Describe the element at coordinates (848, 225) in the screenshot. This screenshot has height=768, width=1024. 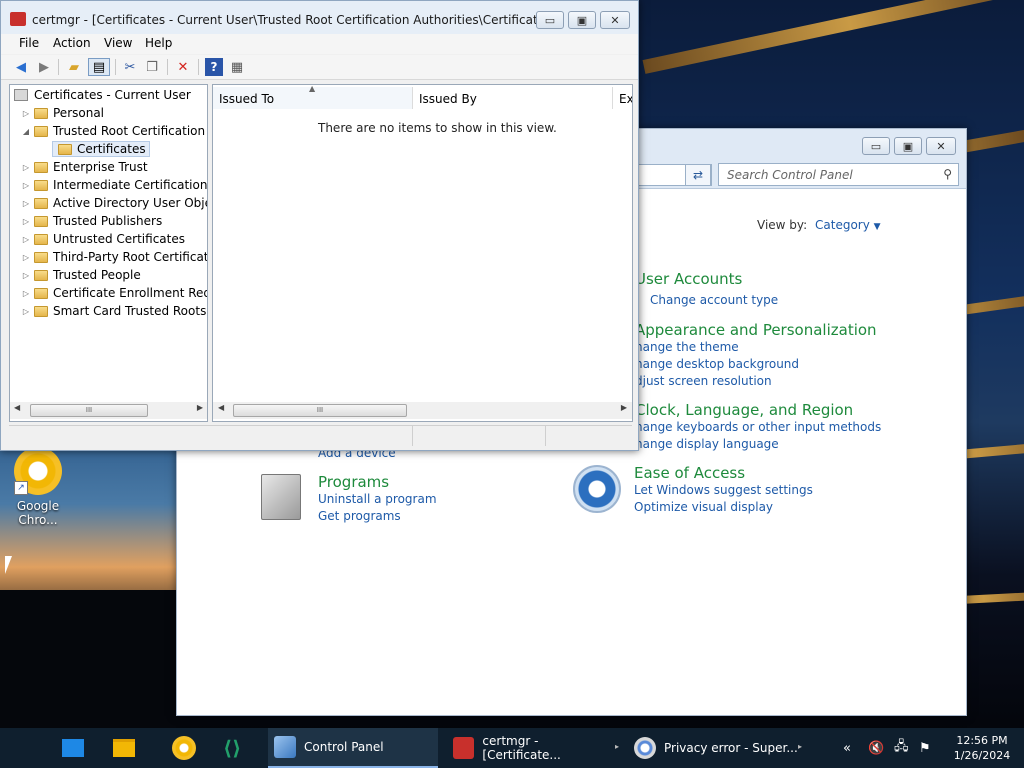
I see `view-by-dropdown: Category ▼` at that location.